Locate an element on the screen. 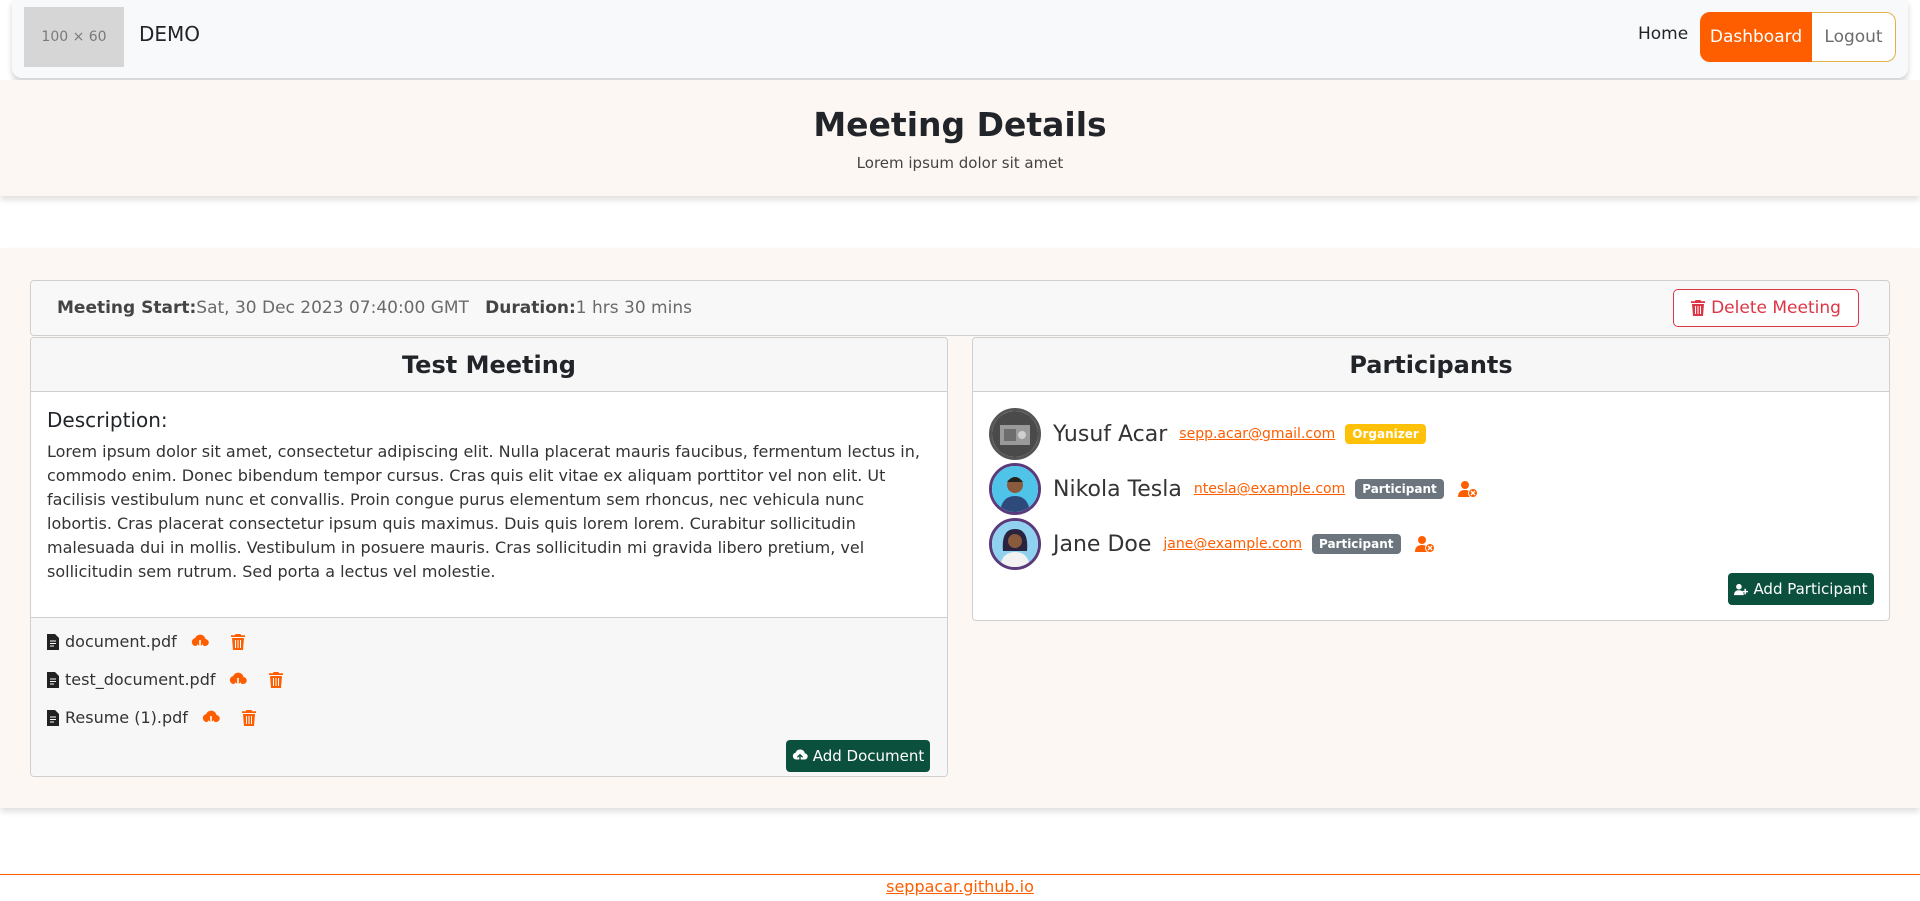  participant-row: Jane Doe jane@example.com Participant is located at coordinates (1212, 544).